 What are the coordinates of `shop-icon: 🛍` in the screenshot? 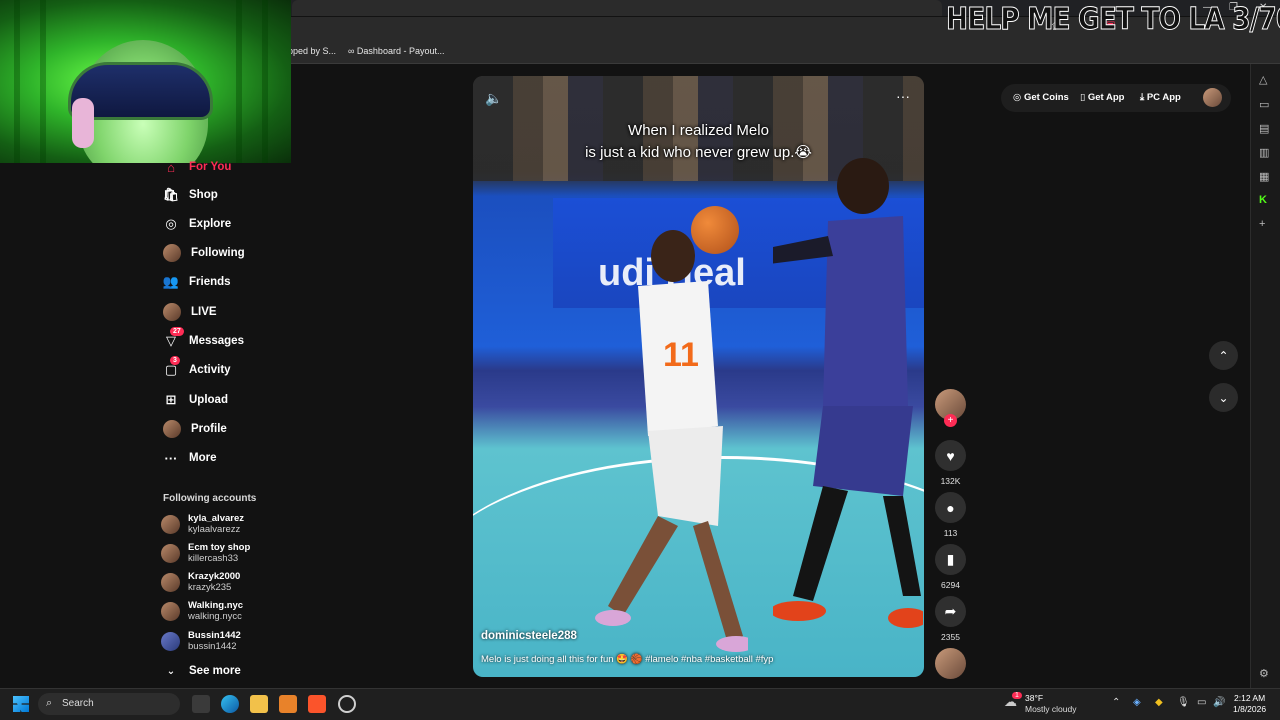 It's located at (171, 194).